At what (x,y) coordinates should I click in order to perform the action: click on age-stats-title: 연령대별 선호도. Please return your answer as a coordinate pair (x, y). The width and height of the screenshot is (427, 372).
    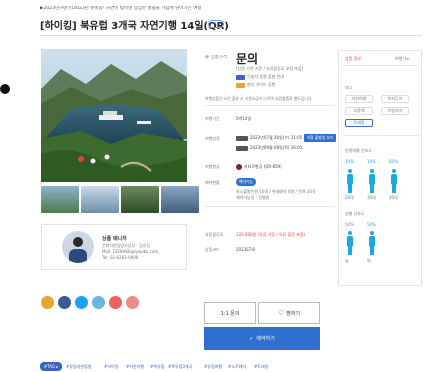
    Looking at the image, I should click on (359, 150).